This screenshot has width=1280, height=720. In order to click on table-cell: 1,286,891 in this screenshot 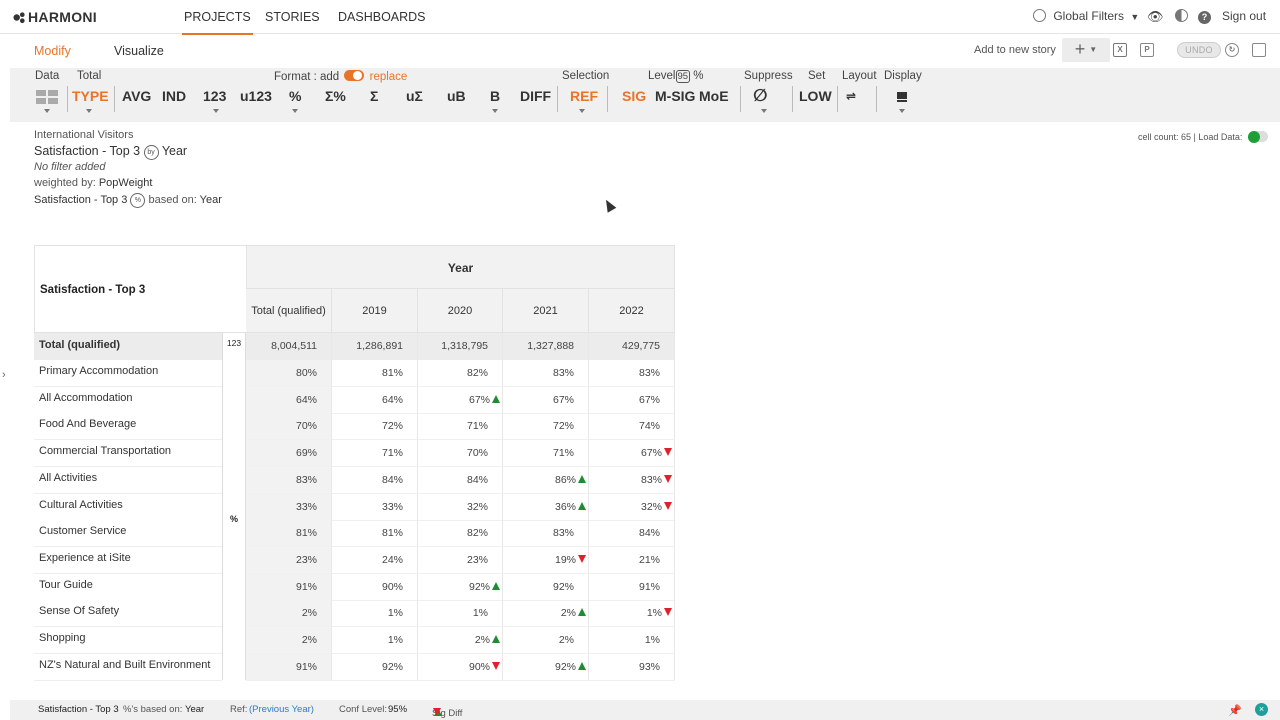, I will do `click(375, 346)`.